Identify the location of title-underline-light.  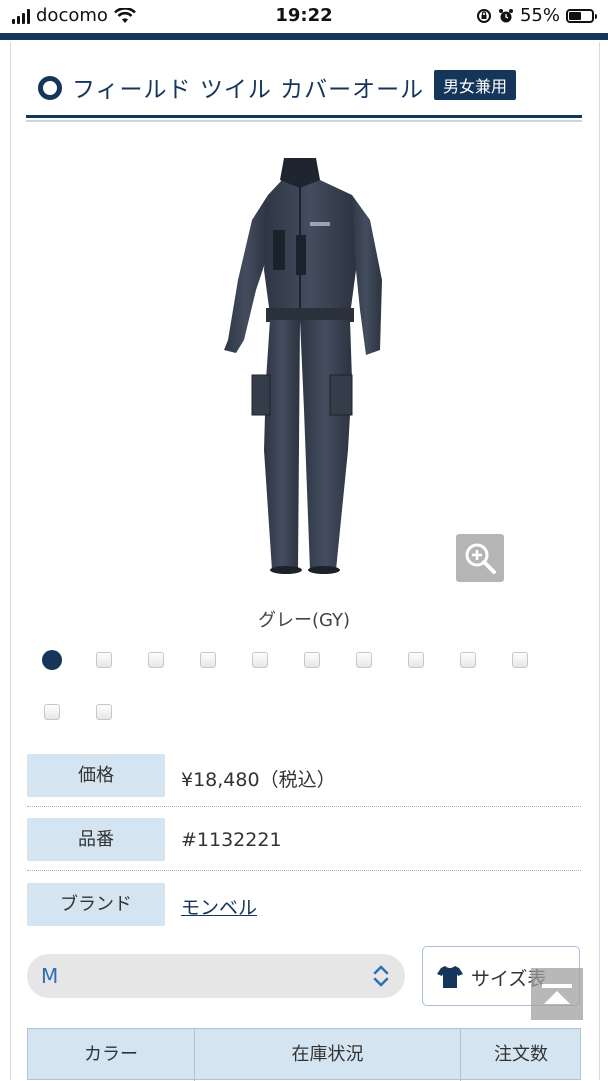
(304, 121).